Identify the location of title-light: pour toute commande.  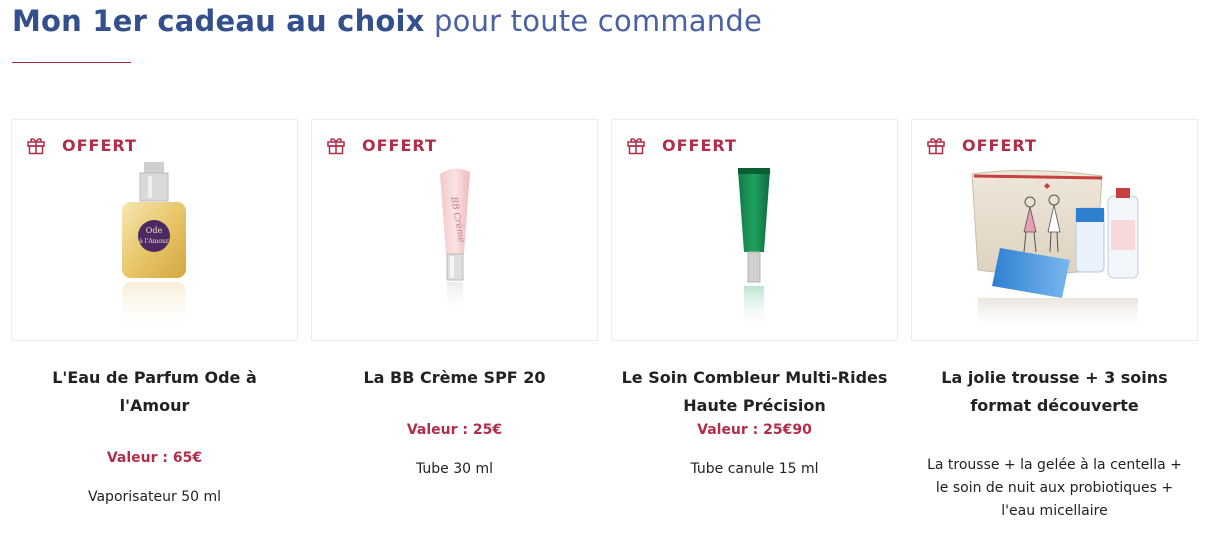
(593, 21).